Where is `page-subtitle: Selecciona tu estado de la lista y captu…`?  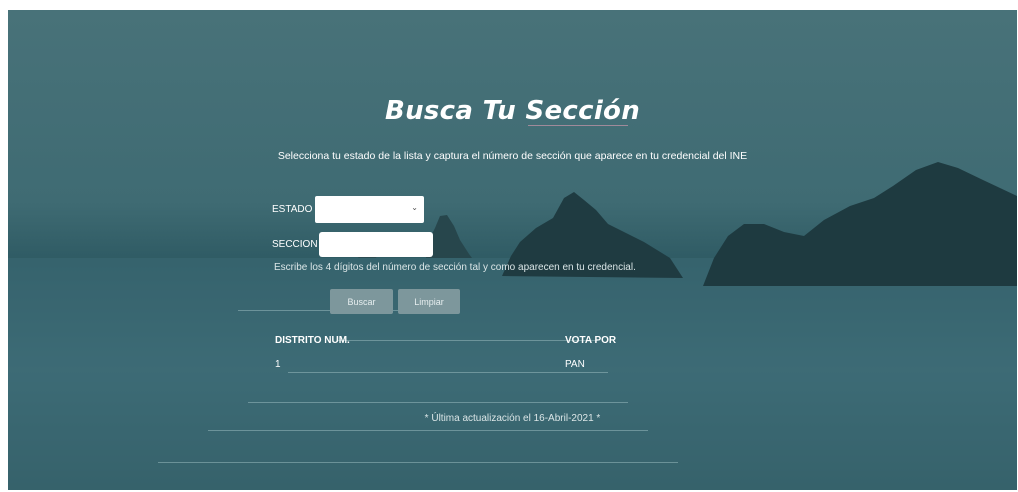 page-subtitle: Selecciona tu estado de la lista y captu… is located at coordinates (512, 156).